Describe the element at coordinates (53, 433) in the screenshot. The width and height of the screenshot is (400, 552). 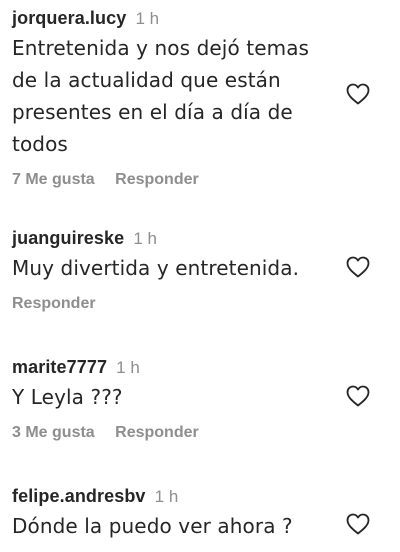
I see `like-count: 3 Me gusta` at that location.